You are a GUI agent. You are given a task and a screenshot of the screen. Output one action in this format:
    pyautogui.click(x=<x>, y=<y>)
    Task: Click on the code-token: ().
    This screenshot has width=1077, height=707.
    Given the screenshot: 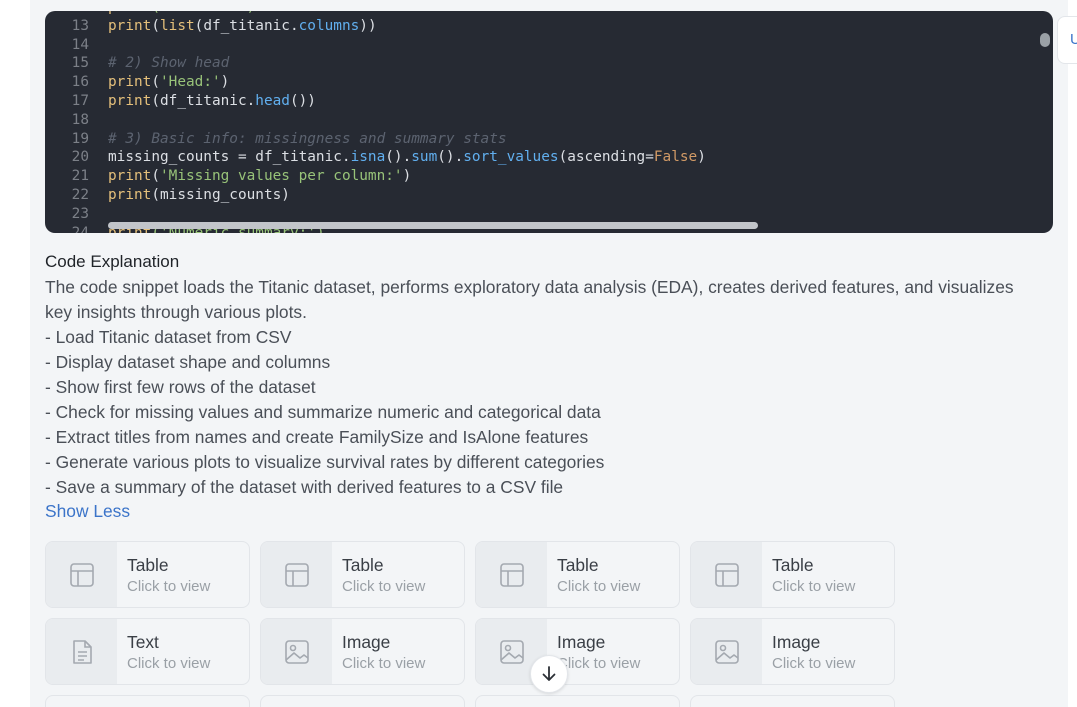 What is the action you would take?
    pyautogui.click(x=398, y=157)
    